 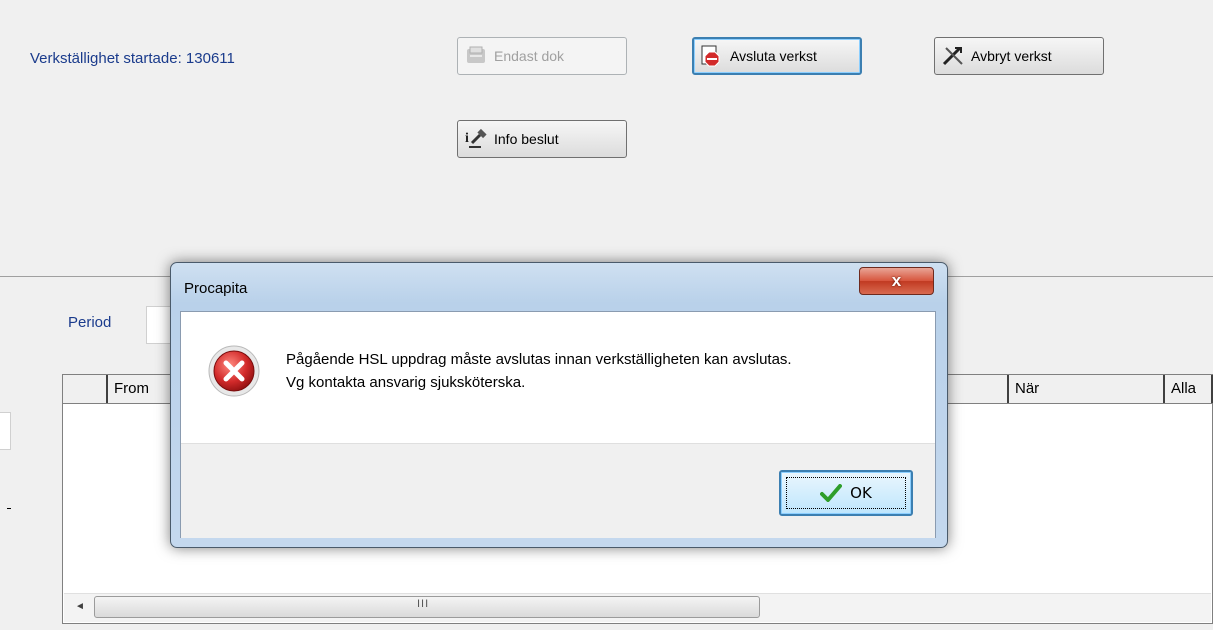 What do you see at coordinates (710, 56) in the screenshot?
I see `stop-sign-icon` at bounding box center [710, 56].